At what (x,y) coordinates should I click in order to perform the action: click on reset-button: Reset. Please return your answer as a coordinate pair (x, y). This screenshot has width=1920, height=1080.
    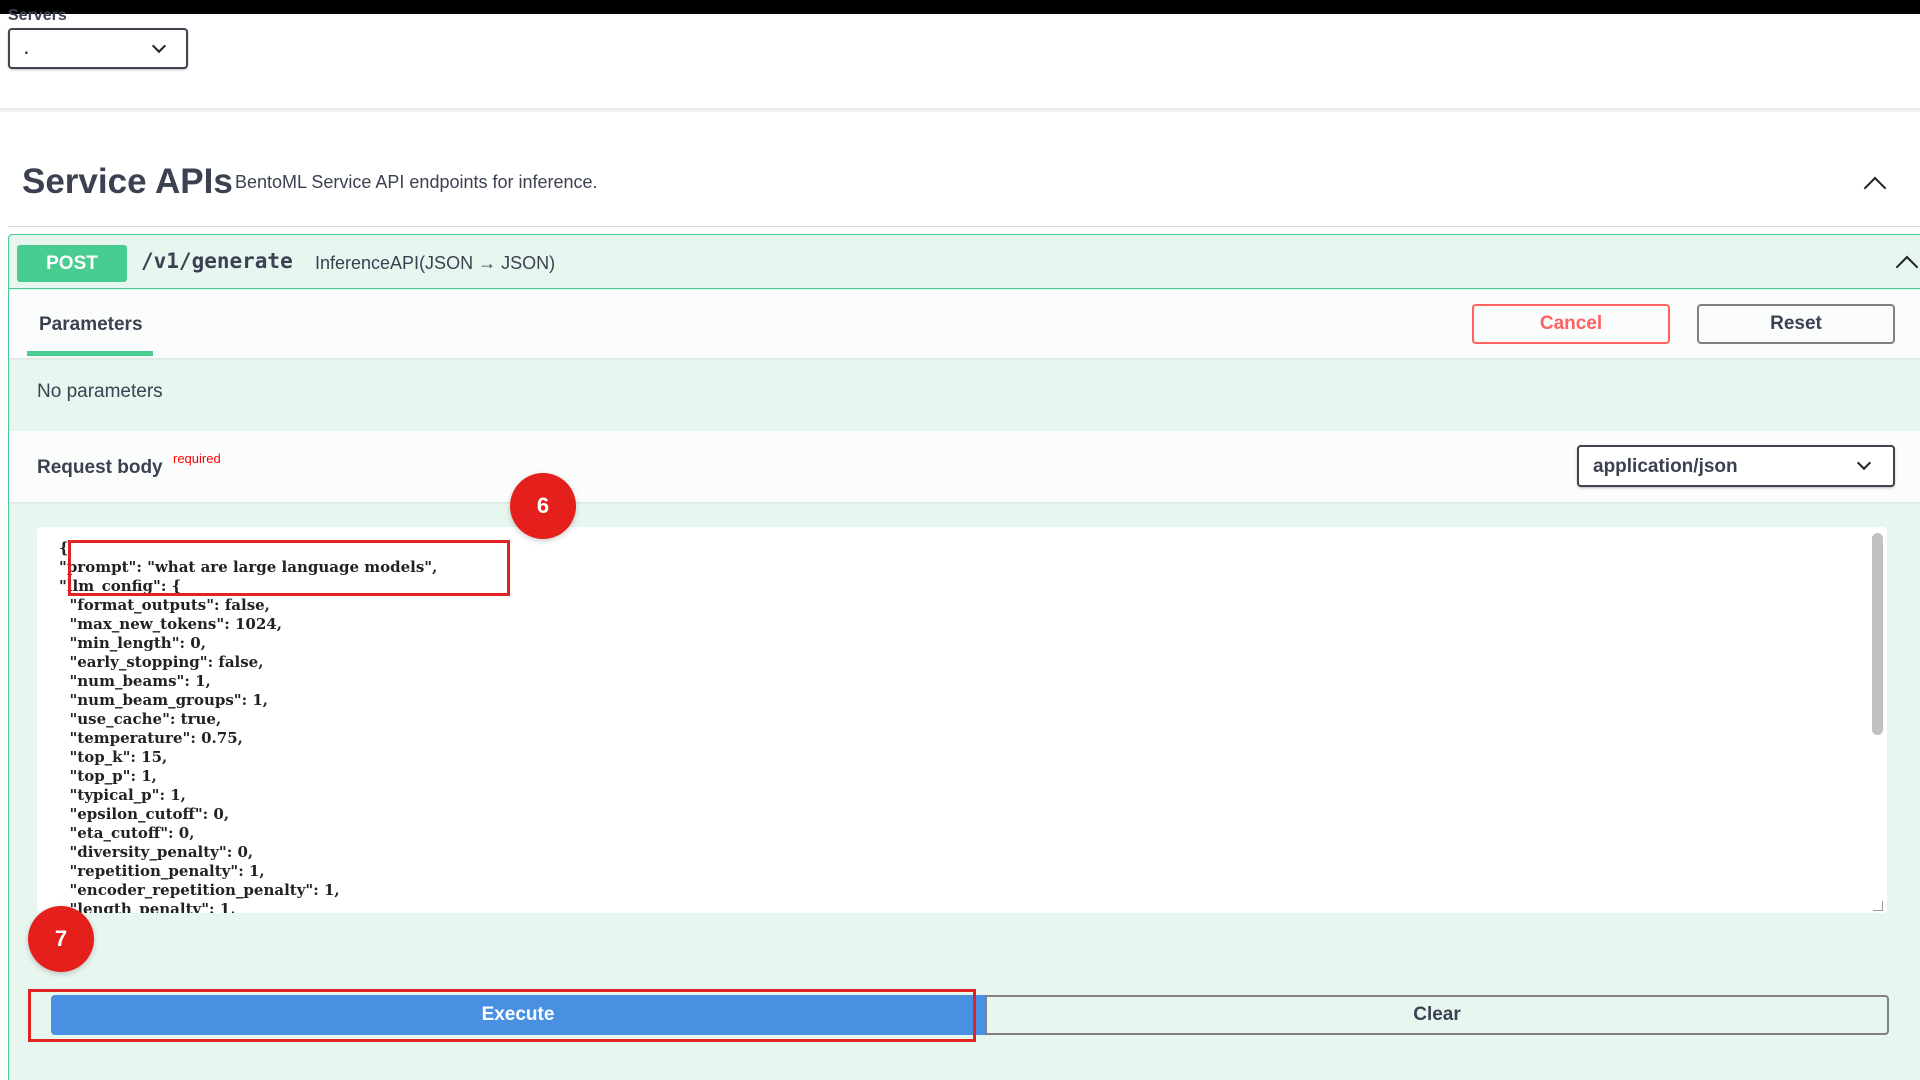
    Looking at the image, I should click on (1796, 324).